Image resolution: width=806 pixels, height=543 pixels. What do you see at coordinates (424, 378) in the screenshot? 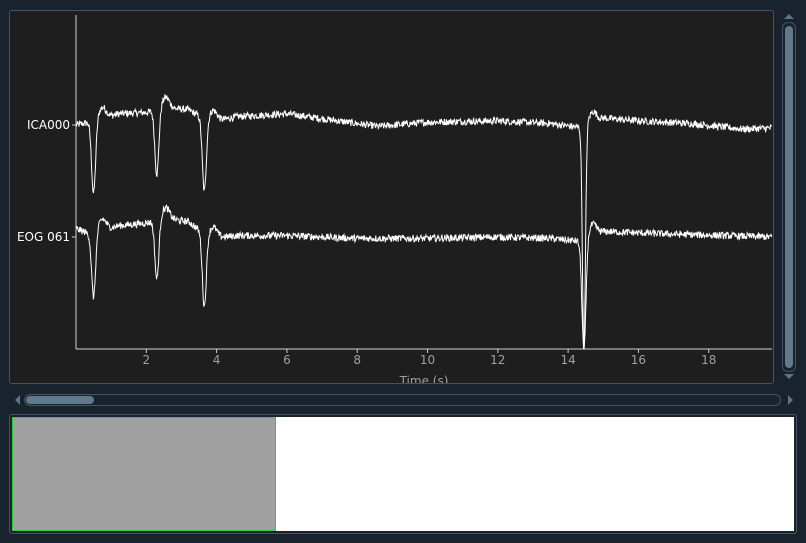
I see `x-axis-label: Time (s)` at bounding box center [424, 378].